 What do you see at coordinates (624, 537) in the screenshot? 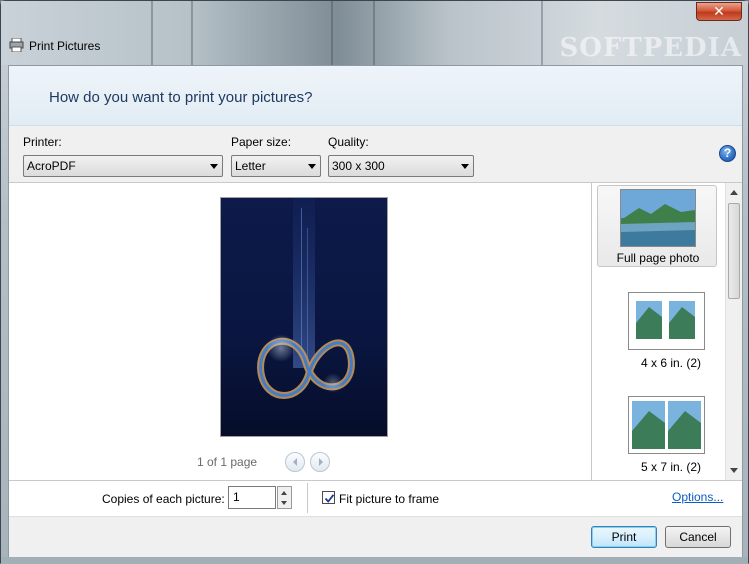
I see `print-button: Print` at bounding box center [624, 537].